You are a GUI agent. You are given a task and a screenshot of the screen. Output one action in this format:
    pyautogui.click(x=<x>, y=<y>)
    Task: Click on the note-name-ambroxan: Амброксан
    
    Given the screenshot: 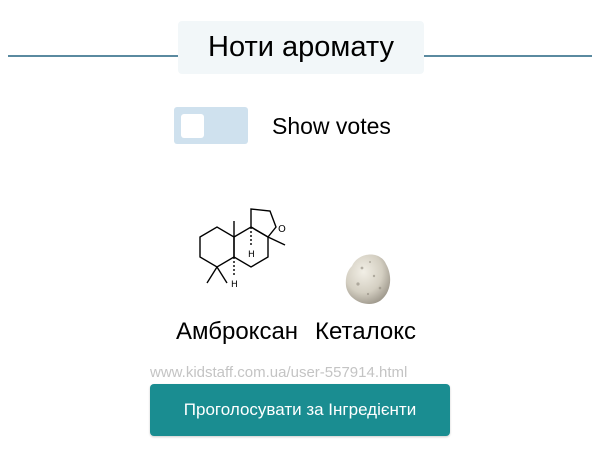 What is the action you would take?
    pyautogui.click(x=237, y=332)
    